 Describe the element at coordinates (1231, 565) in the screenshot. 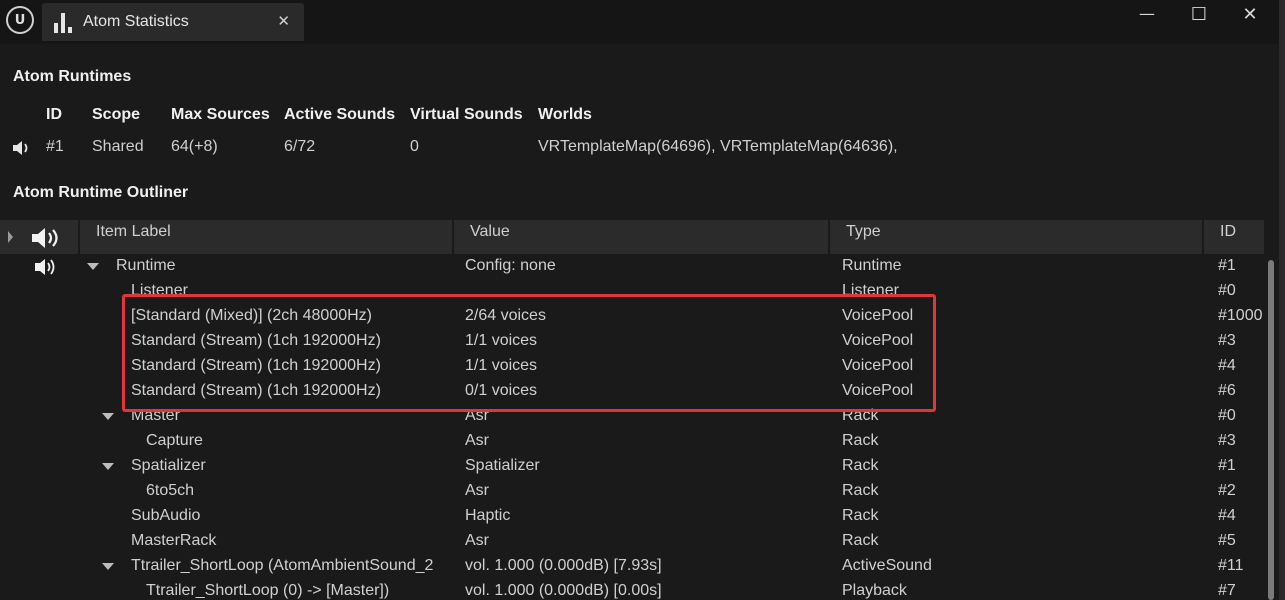

I see `item-id: #11` at that location.